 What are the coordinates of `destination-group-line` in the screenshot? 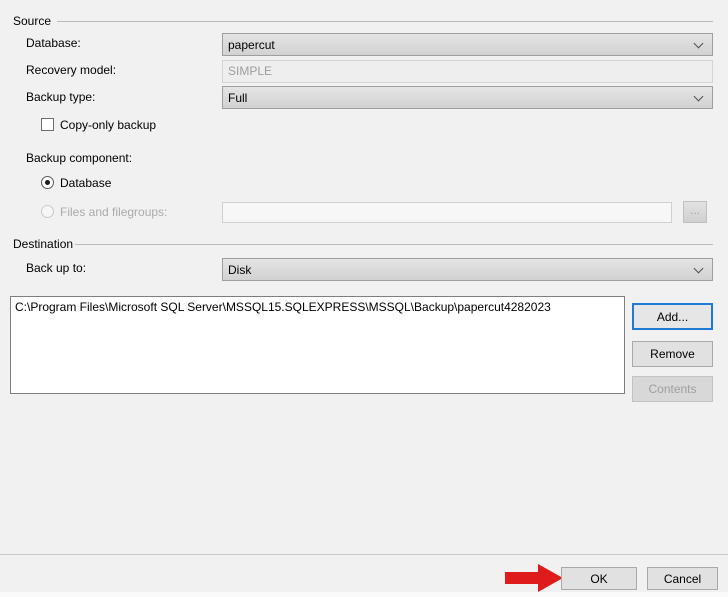 It's located at (394, 244).